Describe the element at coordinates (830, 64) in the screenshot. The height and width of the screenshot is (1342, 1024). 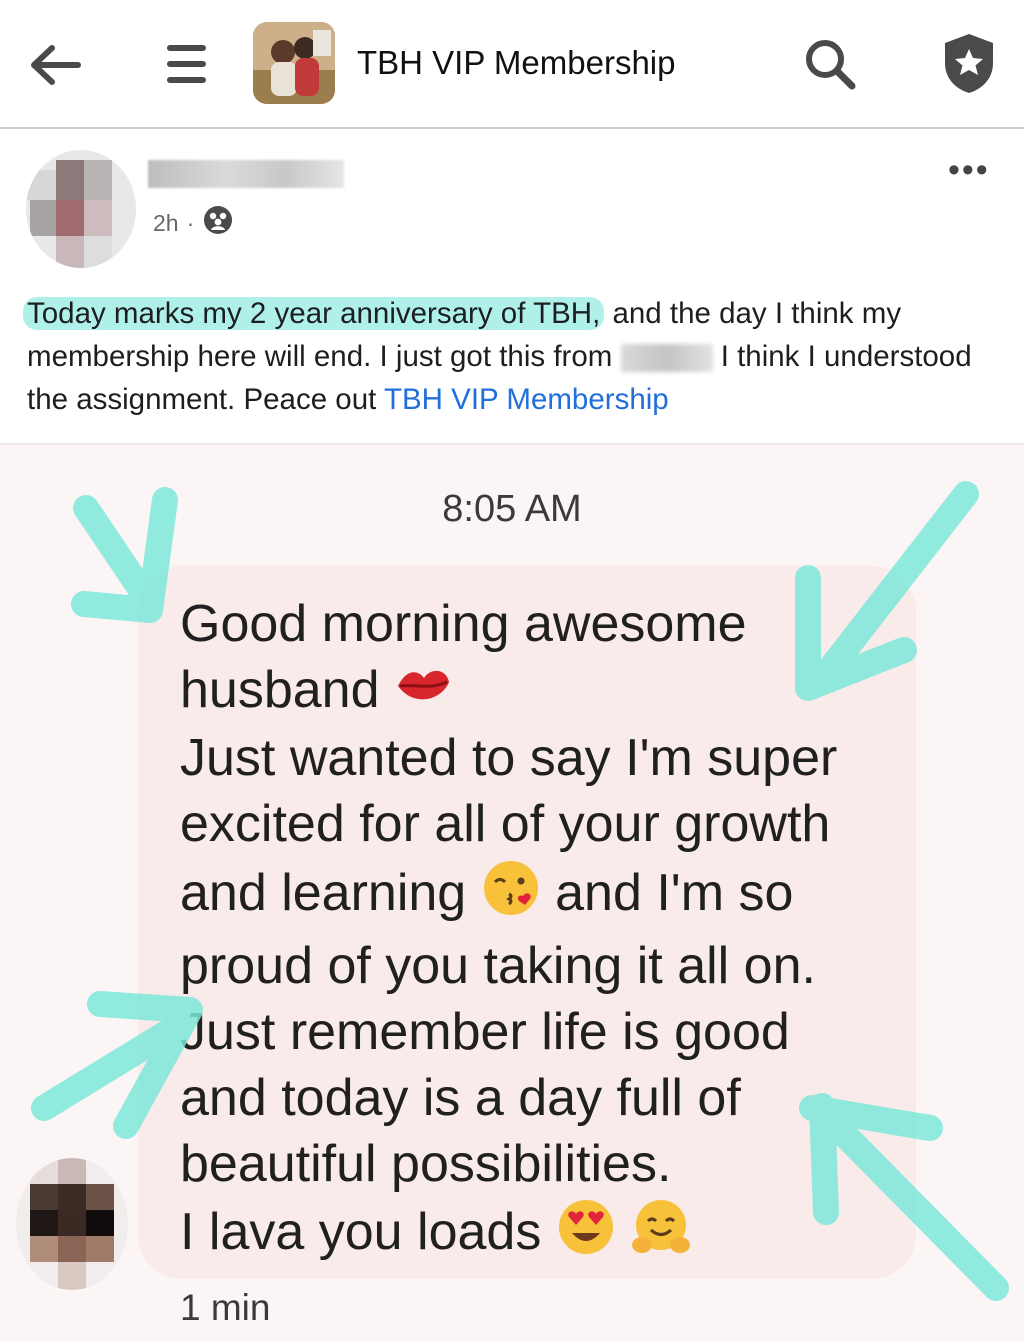
I see `search-icon` at that location.